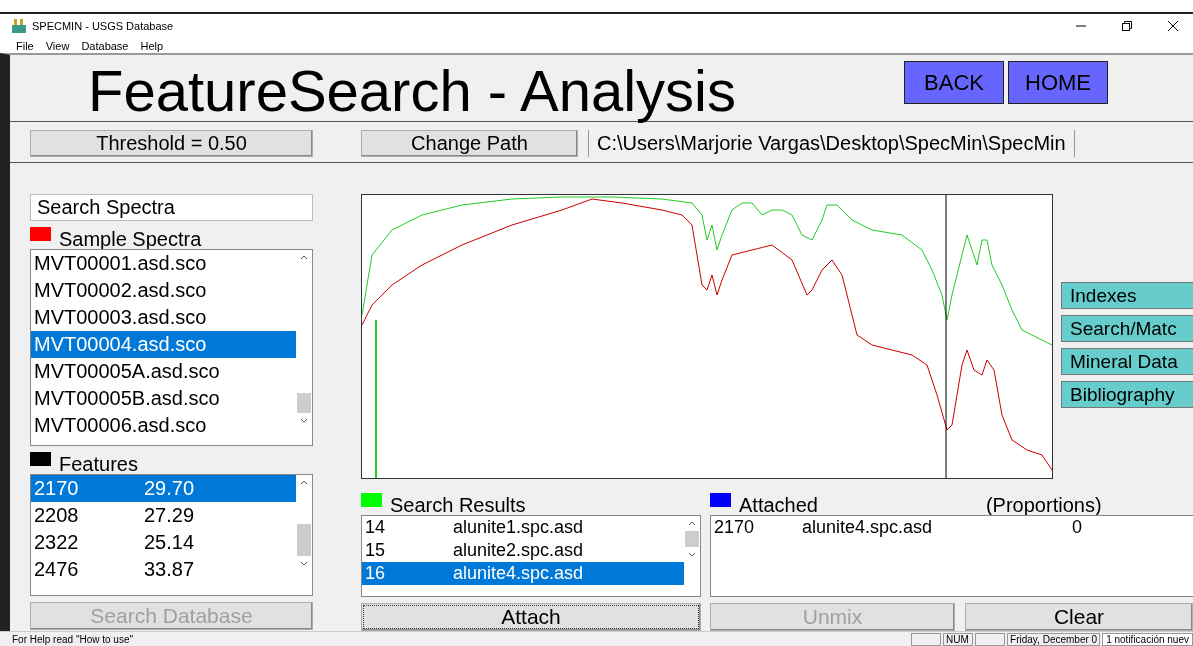  Describe the element at coordinates (19, 26) in the screenshot. I see `app-icon` at that location.